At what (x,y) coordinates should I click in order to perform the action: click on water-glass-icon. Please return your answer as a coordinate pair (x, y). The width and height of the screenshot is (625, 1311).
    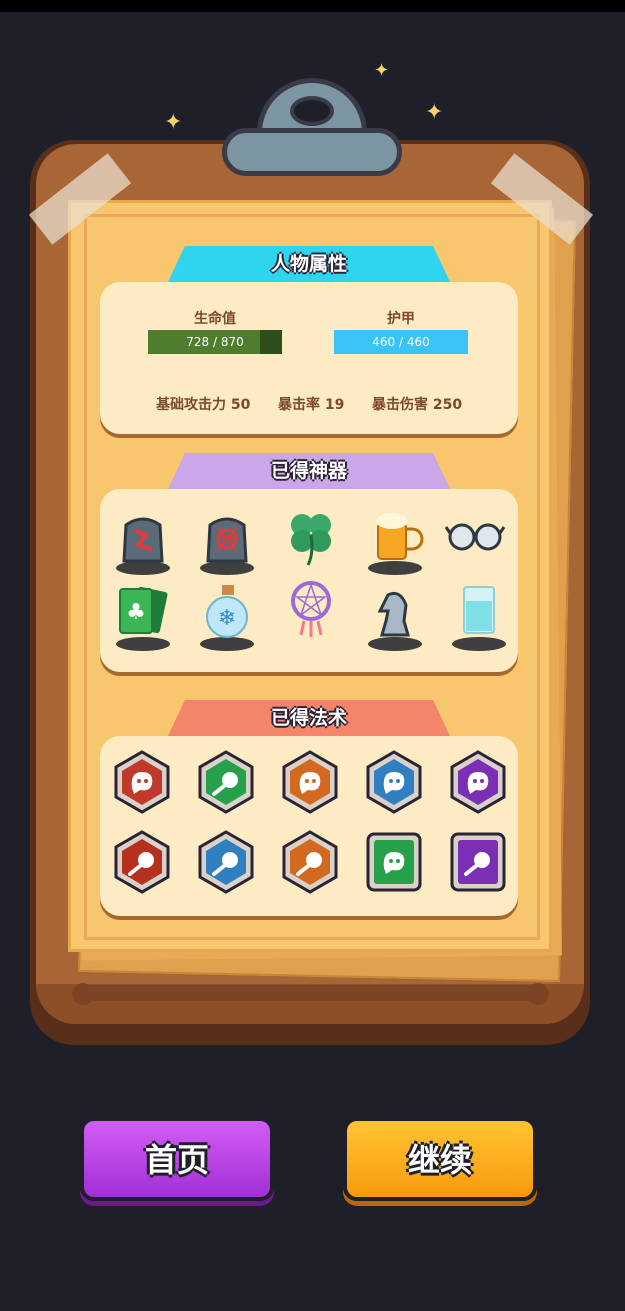
    Looking at the image, I should click on (479, 610).